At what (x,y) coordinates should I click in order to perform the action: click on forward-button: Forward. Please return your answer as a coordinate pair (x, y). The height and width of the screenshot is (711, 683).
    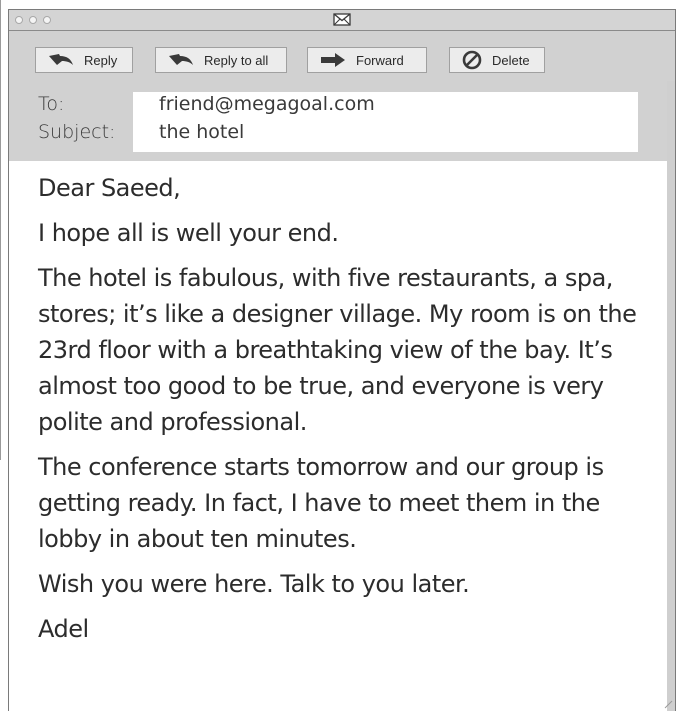
    Looking at the image, I should click on (367, 60).